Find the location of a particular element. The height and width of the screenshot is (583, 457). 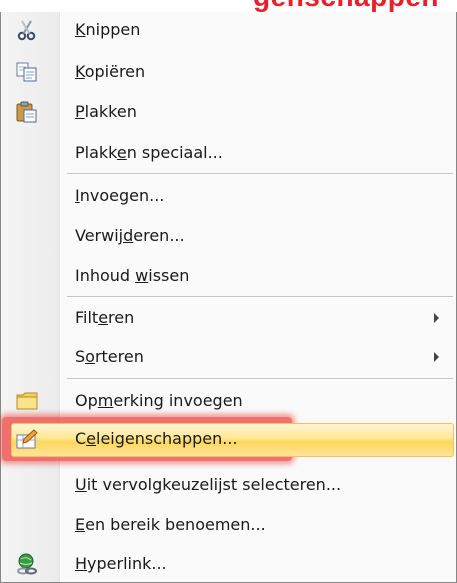

copy-icon is located at coordinates (27, 72).